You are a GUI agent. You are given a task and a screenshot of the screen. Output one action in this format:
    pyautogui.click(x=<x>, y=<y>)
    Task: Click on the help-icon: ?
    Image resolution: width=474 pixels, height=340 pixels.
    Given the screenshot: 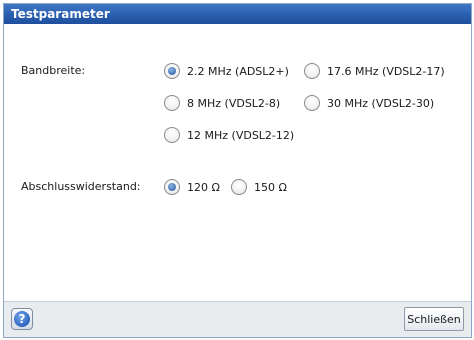 What is the action you would take?
    pyautogui.click(x=22, y=319)
    